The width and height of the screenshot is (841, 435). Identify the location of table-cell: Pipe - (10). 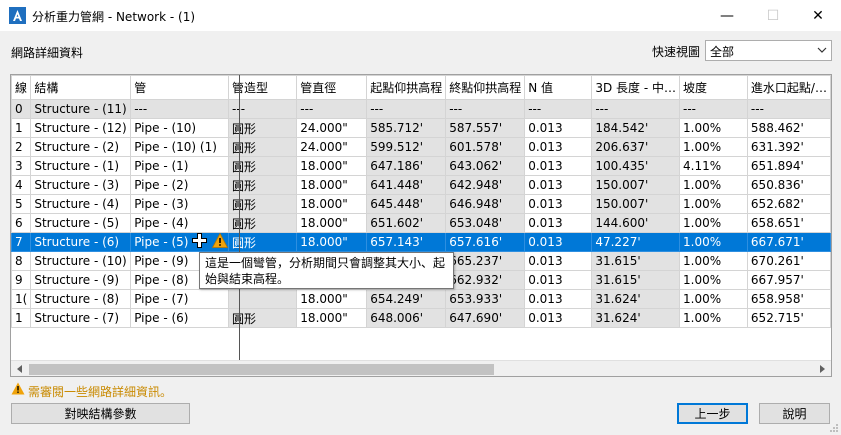
(180, 128).